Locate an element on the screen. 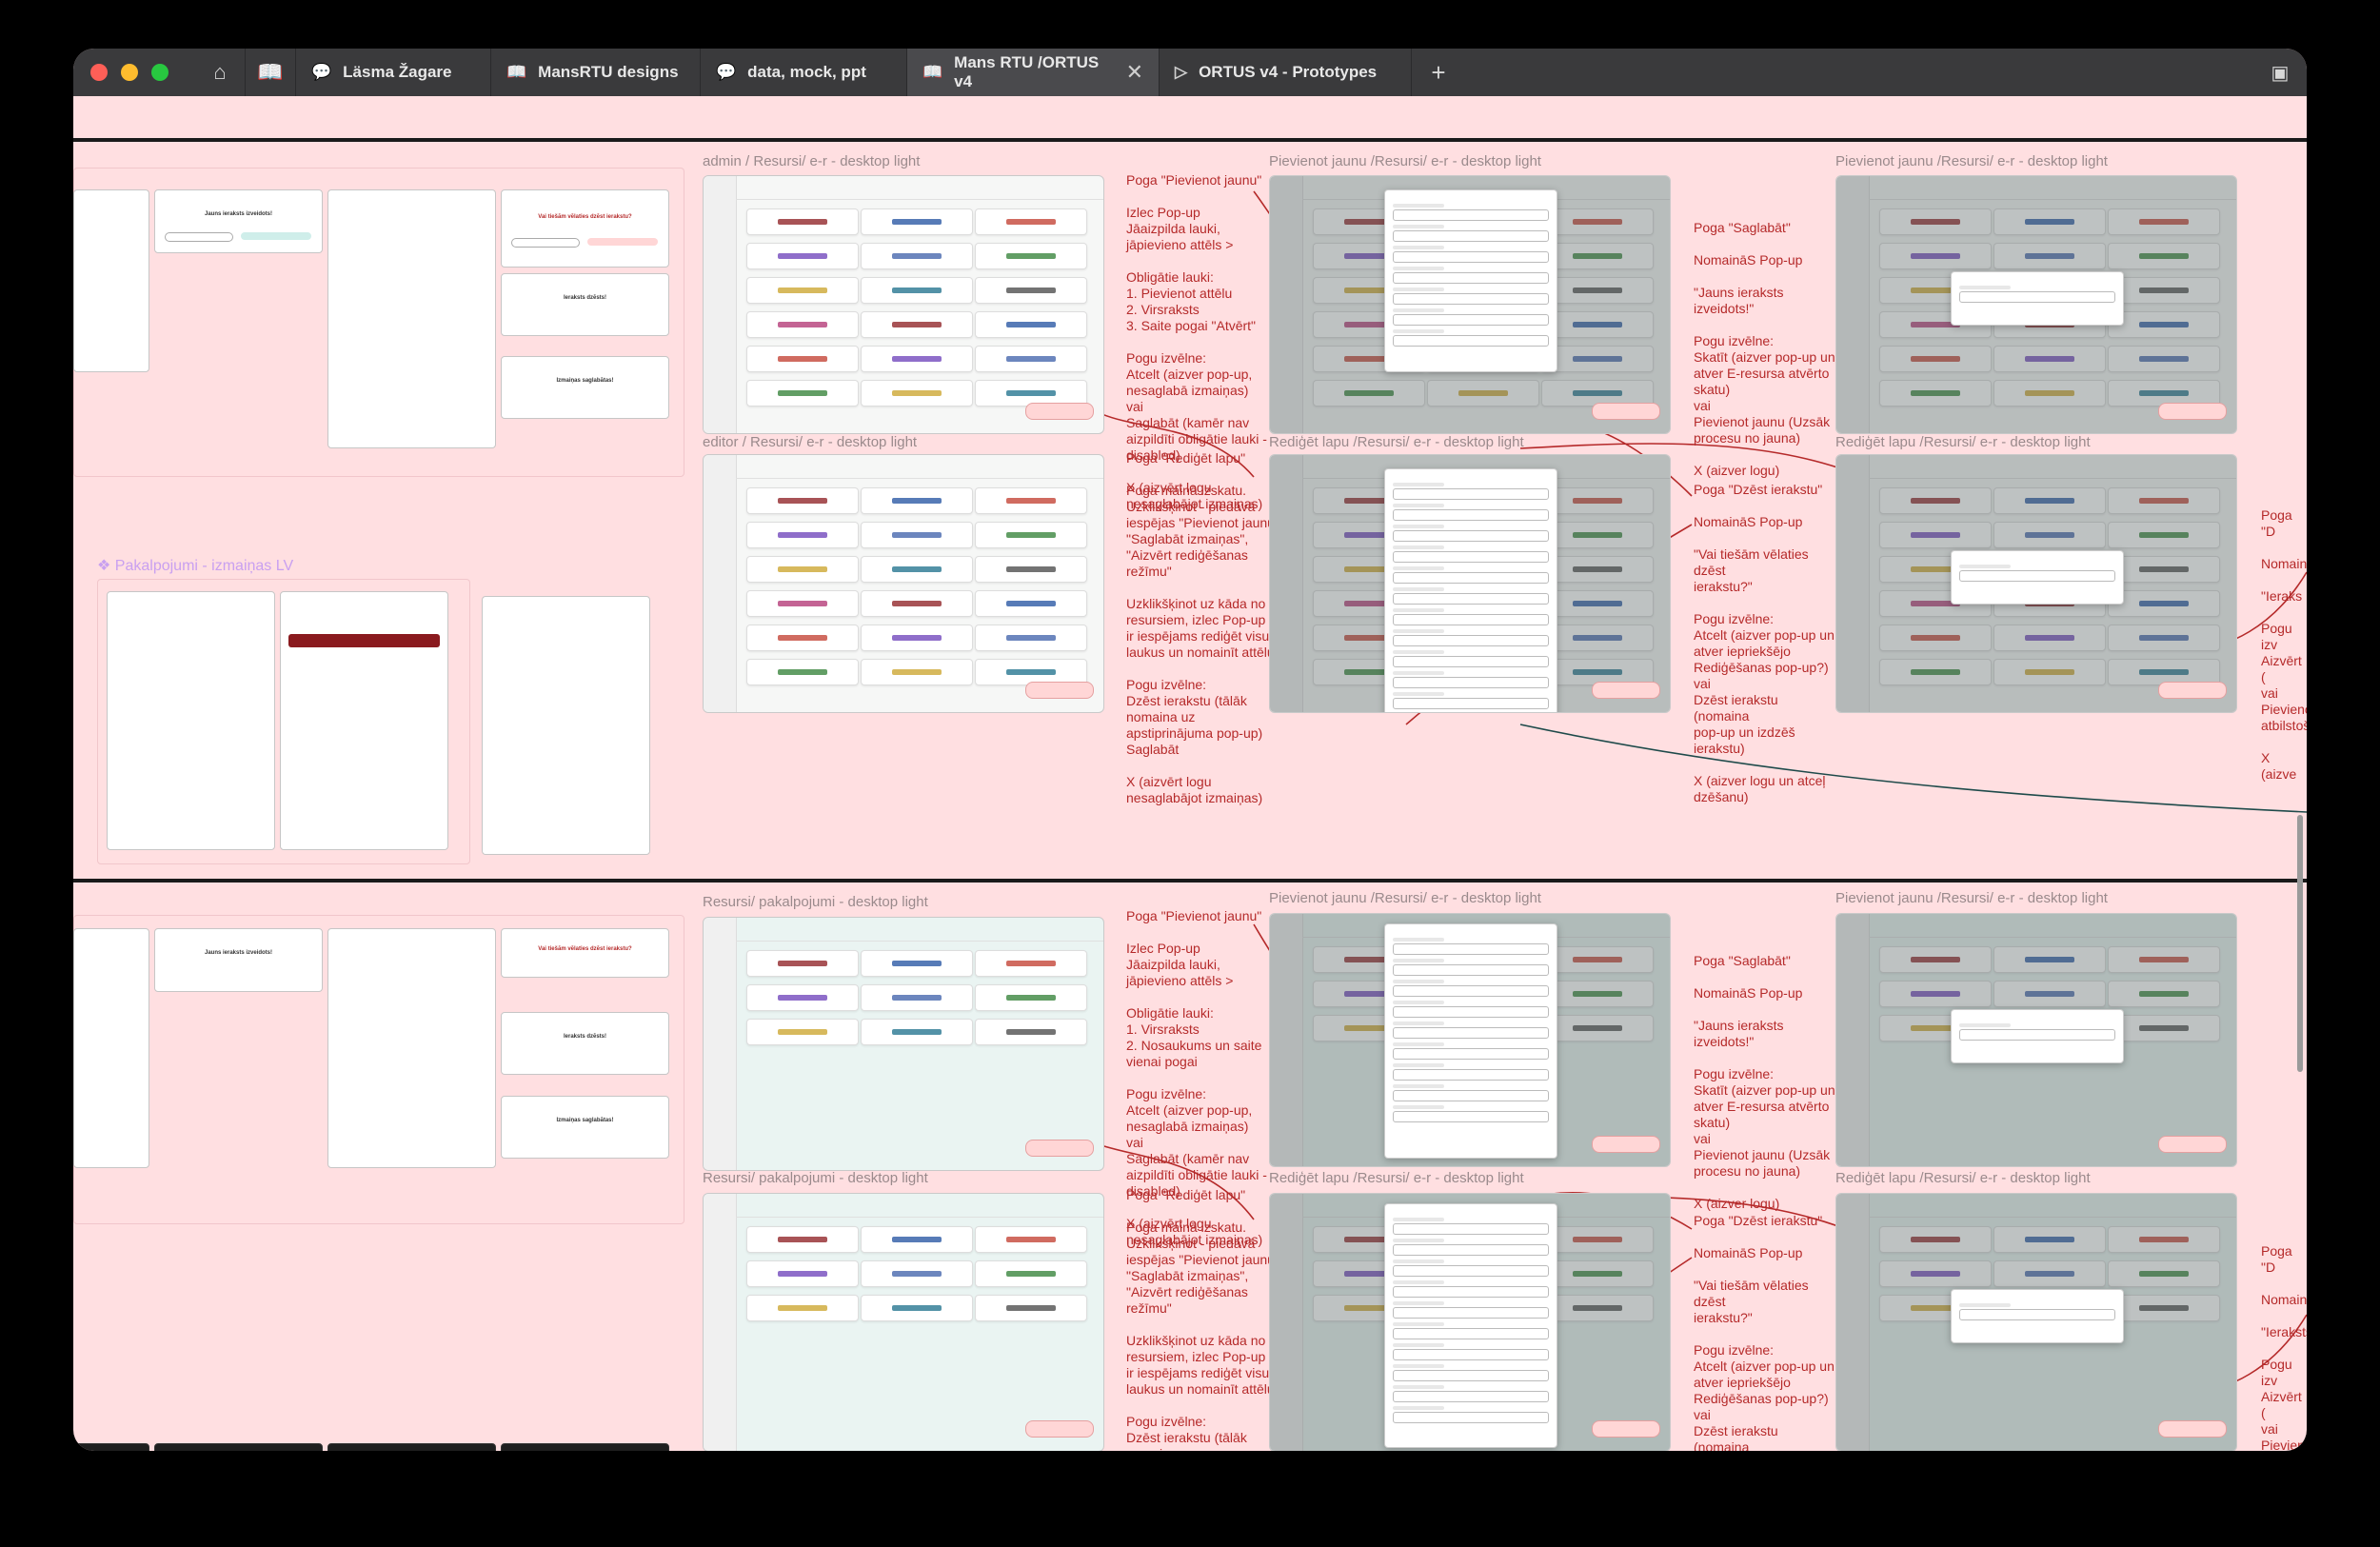  sidebar-toggle-icon: ▣ is located at coordinates (2280, 72).